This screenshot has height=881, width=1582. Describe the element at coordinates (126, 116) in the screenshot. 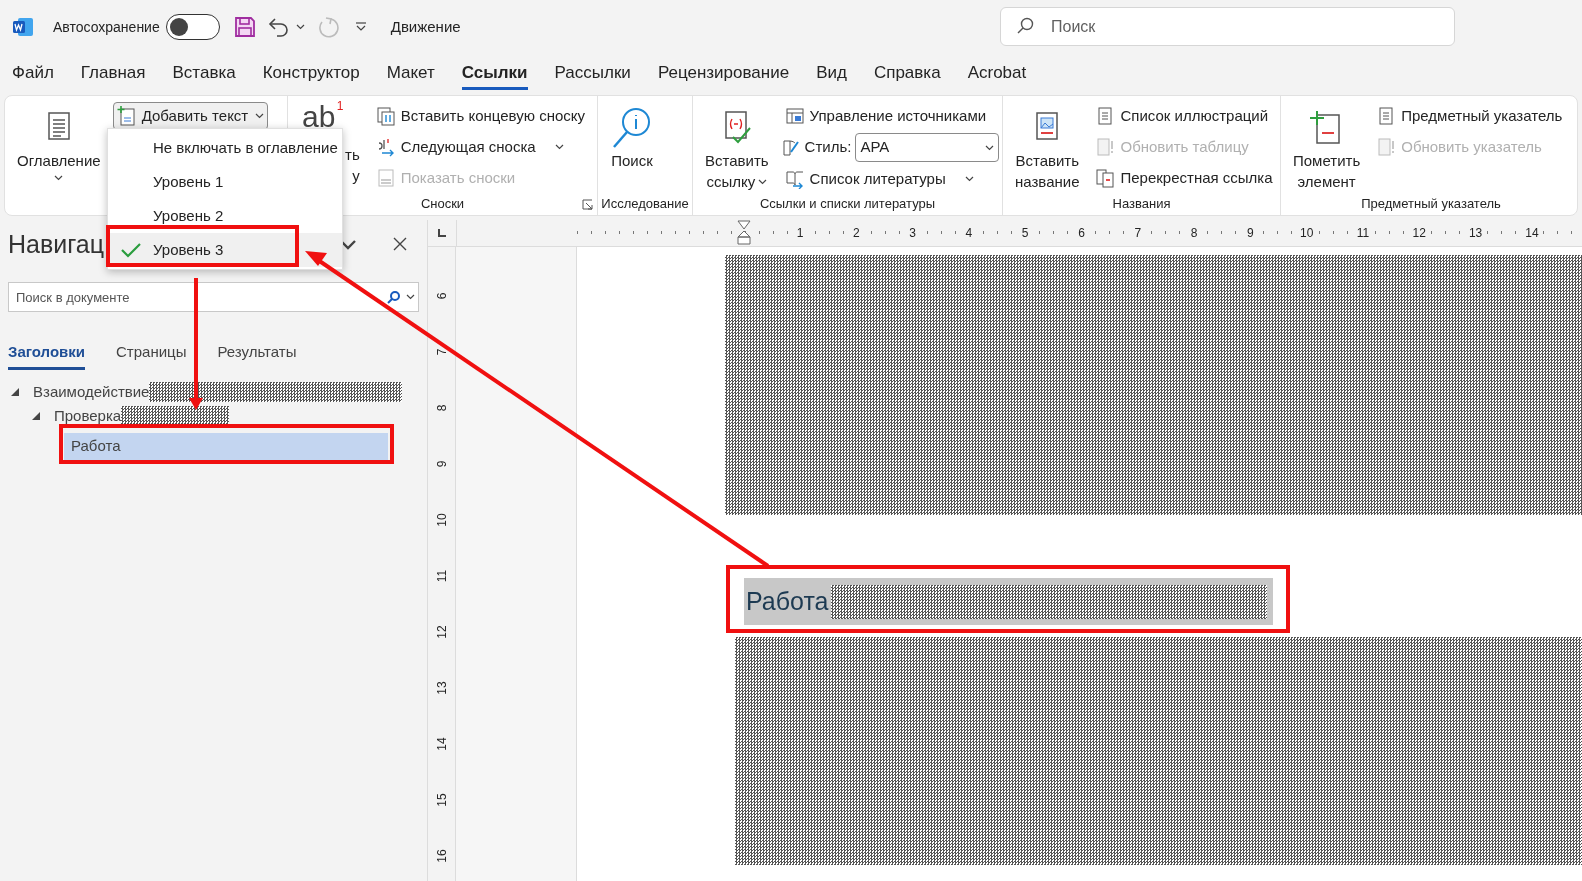

I see `add-text-icon` at that location.